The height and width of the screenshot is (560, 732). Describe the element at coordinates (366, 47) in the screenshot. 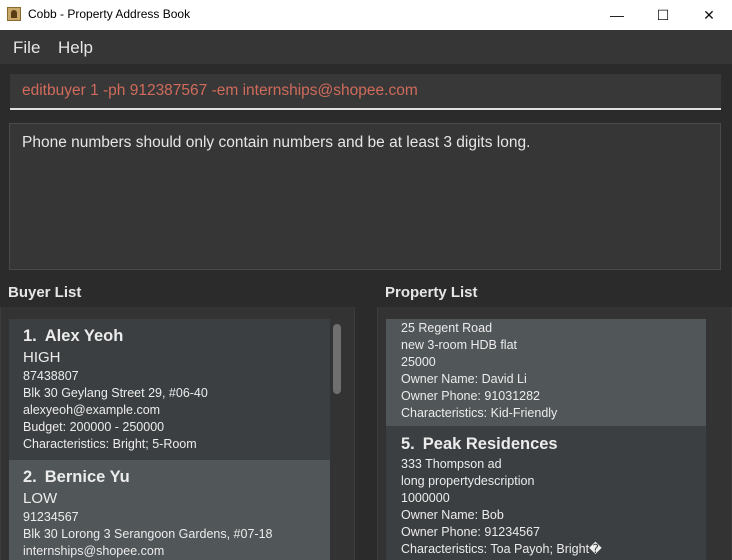

I see `menu-bar: File Help` at that location.